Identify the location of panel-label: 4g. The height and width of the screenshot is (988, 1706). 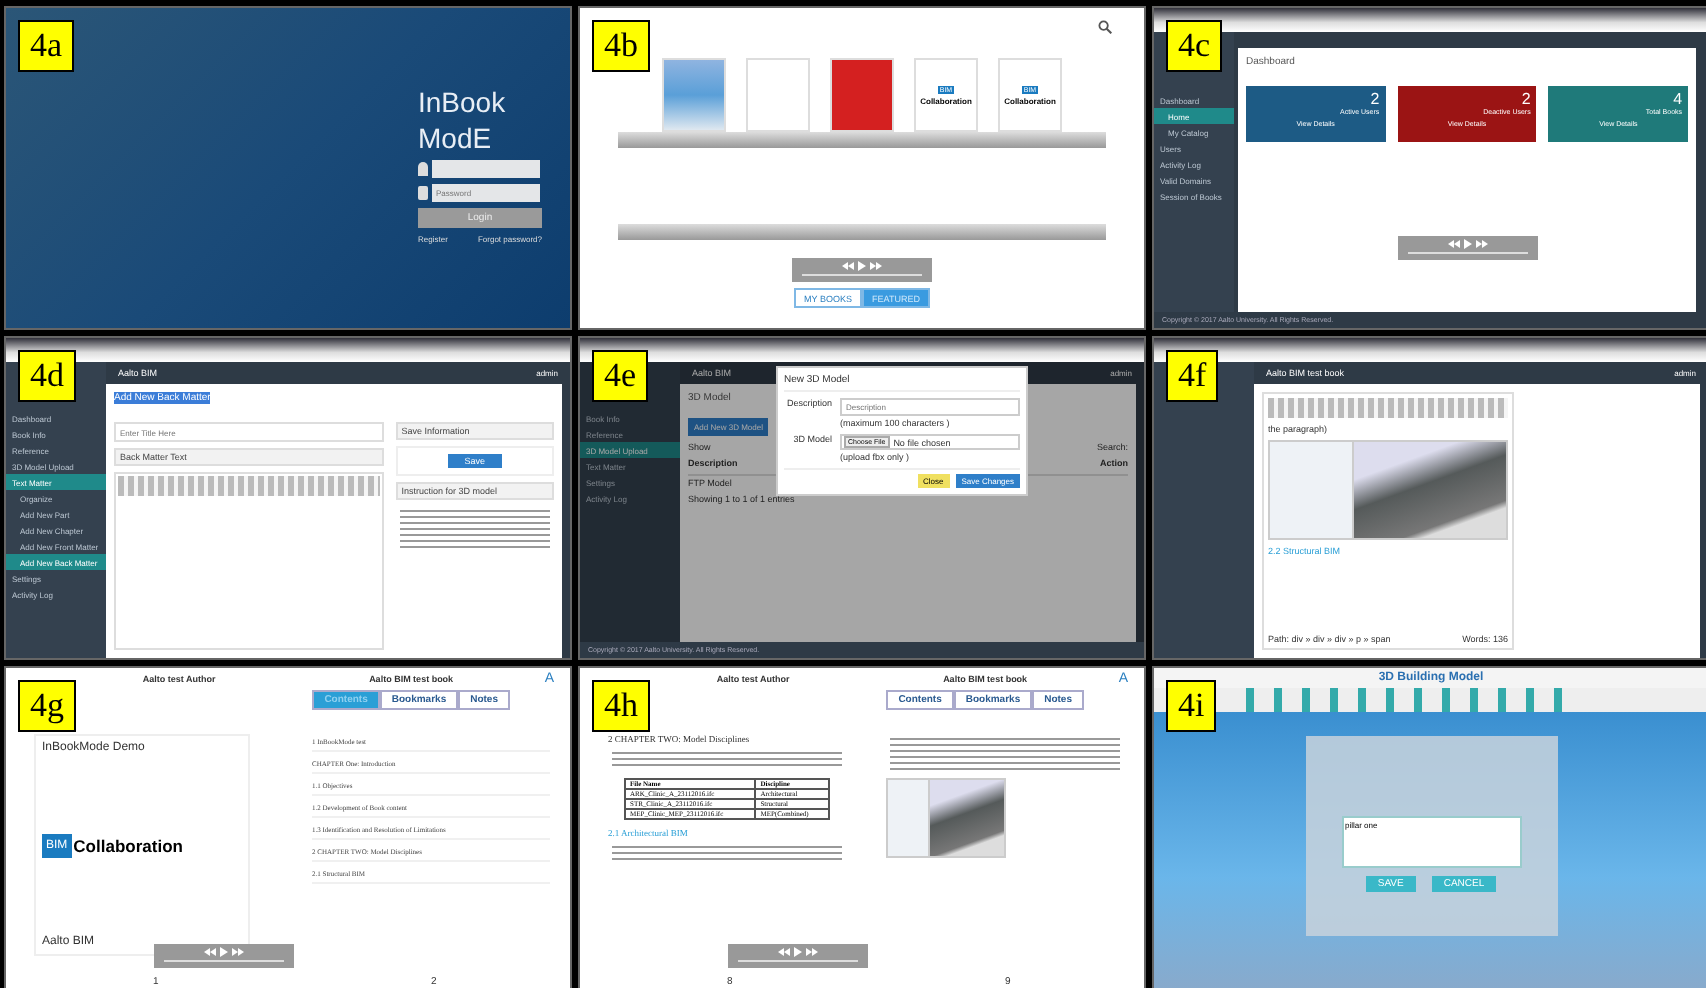
(47, 706).